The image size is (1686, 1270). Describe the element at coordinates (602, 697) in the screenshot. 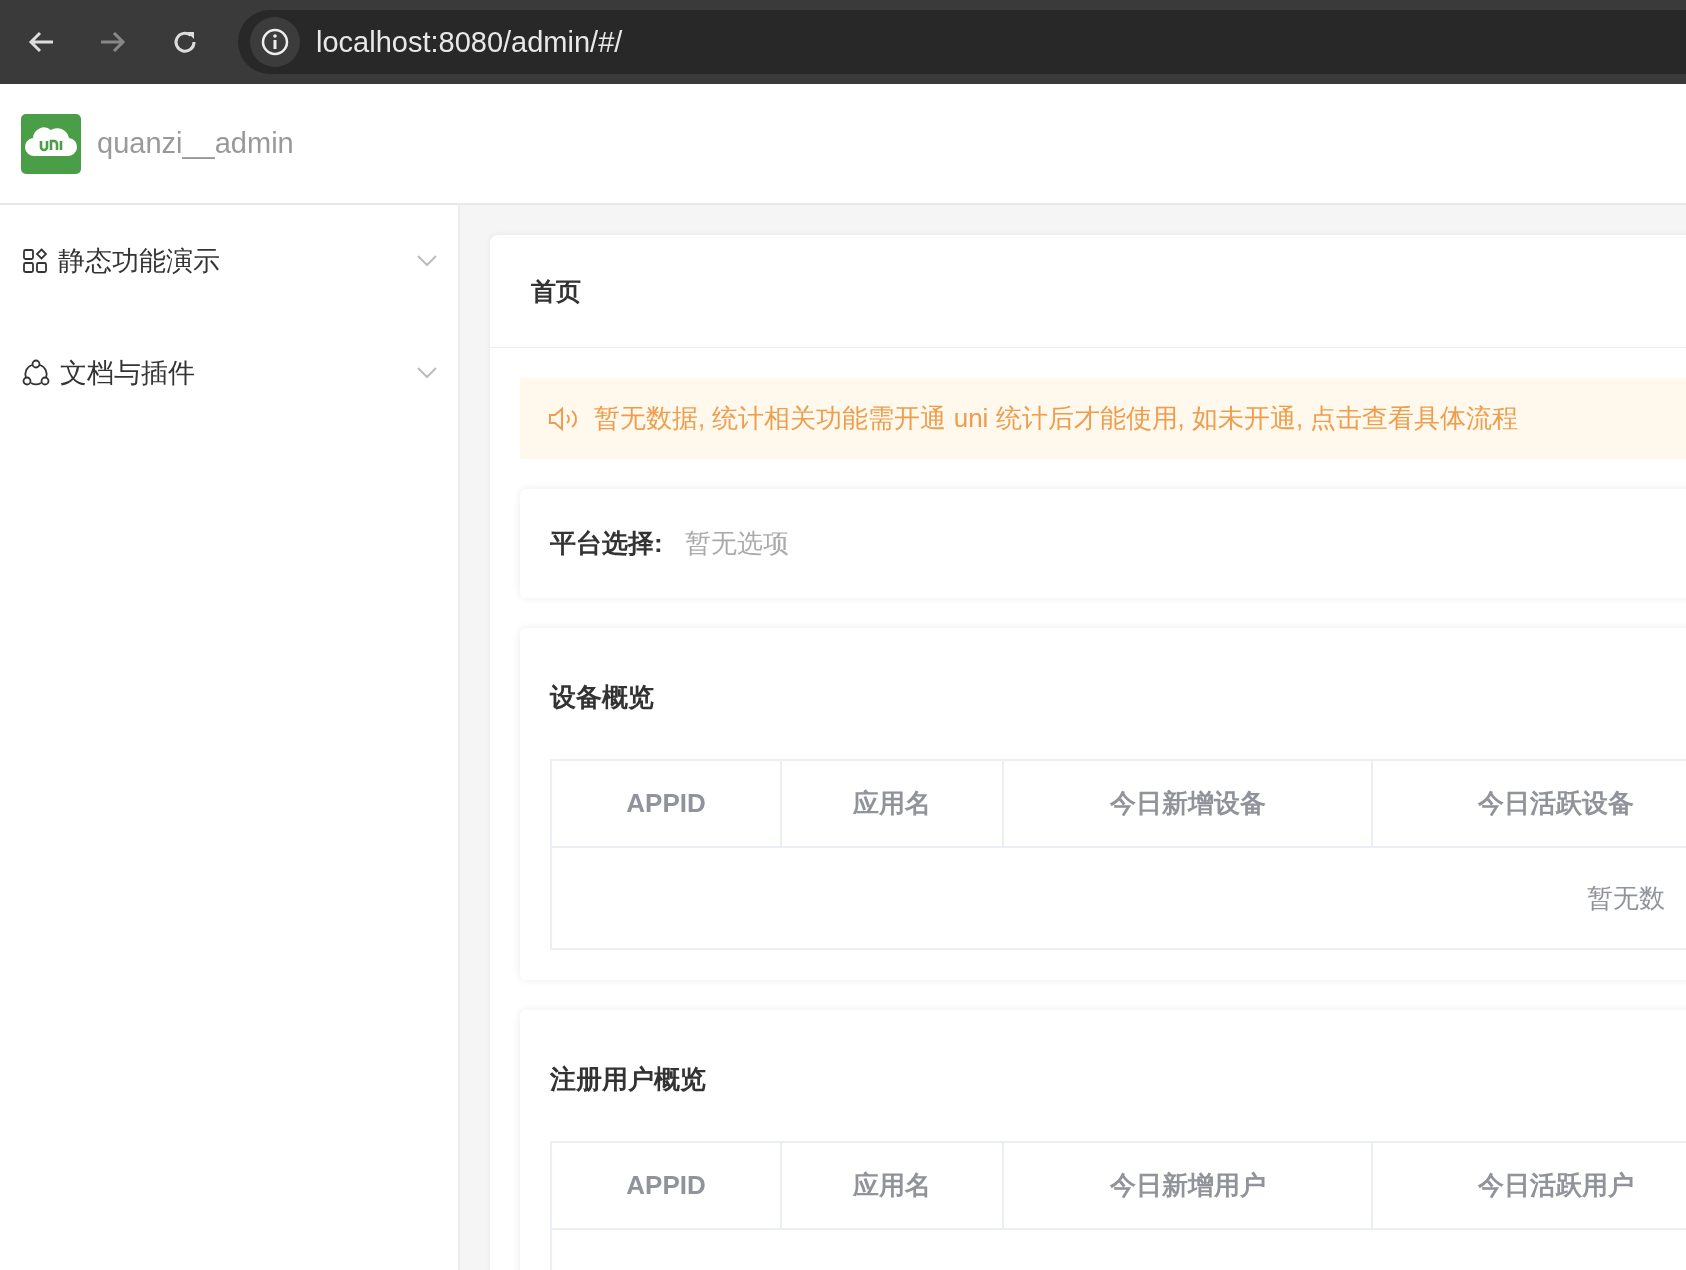

I see `panel-title: 设备概览` at that location.